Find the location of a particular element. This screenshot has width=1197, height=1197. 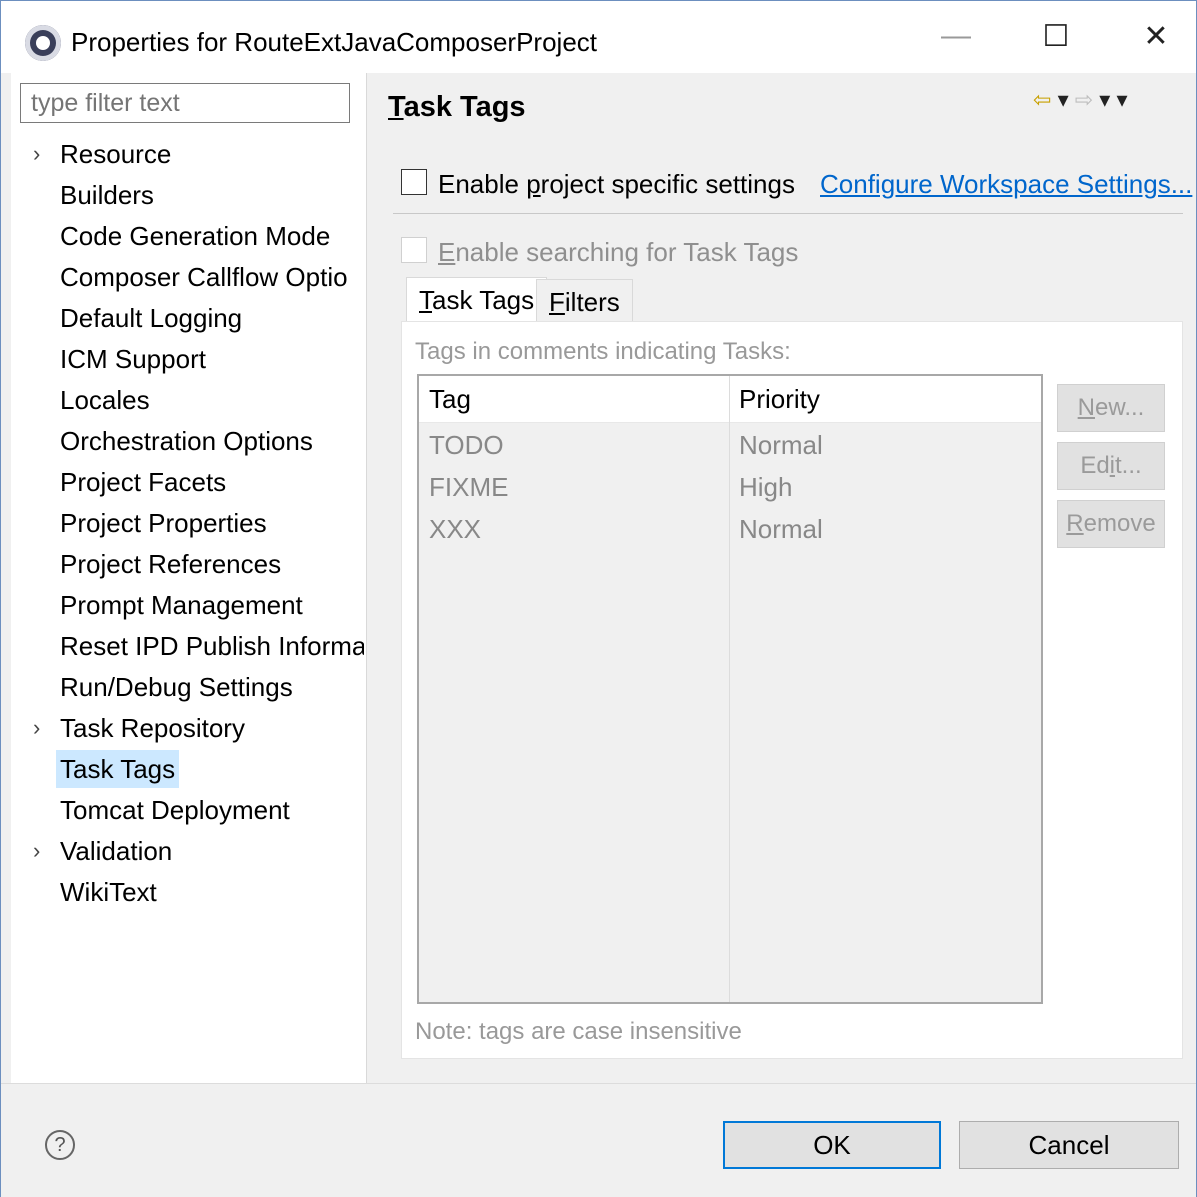

page-navigation: ⇦ ▾ ⇨ ▾ ▾ is located at coordinates (1080, 100).